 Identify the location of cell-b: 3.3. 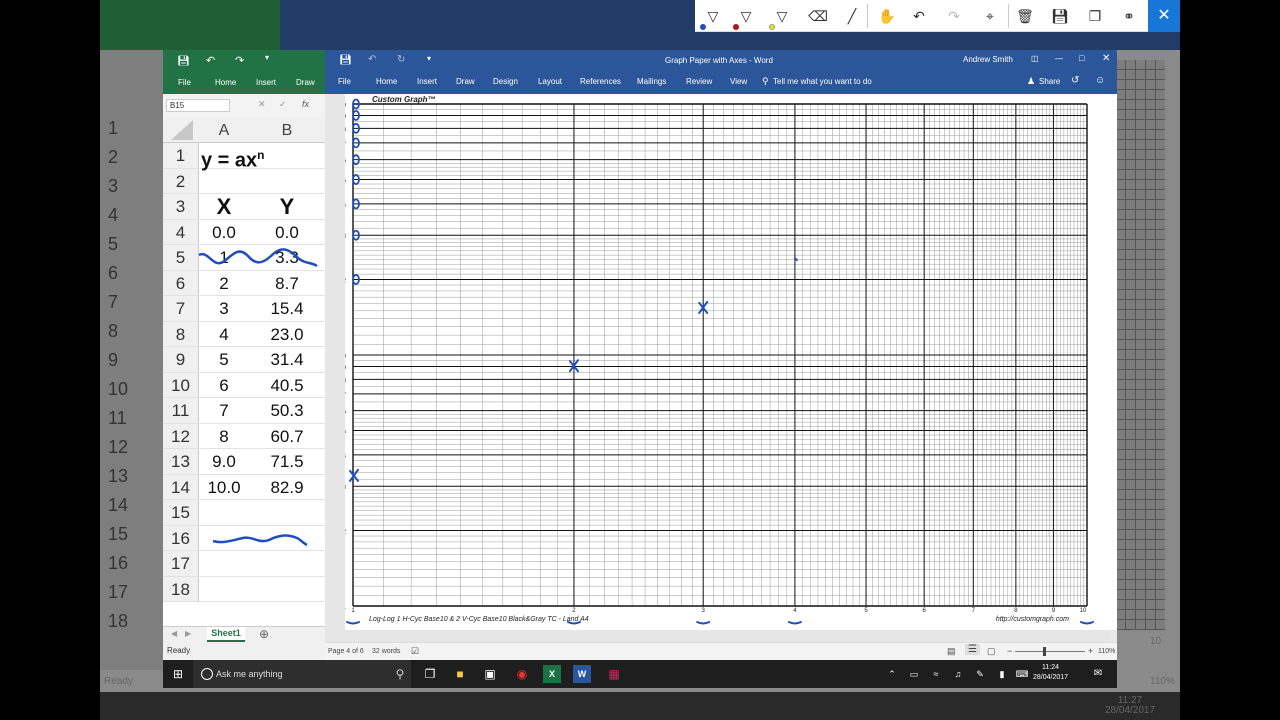
(287, 257).